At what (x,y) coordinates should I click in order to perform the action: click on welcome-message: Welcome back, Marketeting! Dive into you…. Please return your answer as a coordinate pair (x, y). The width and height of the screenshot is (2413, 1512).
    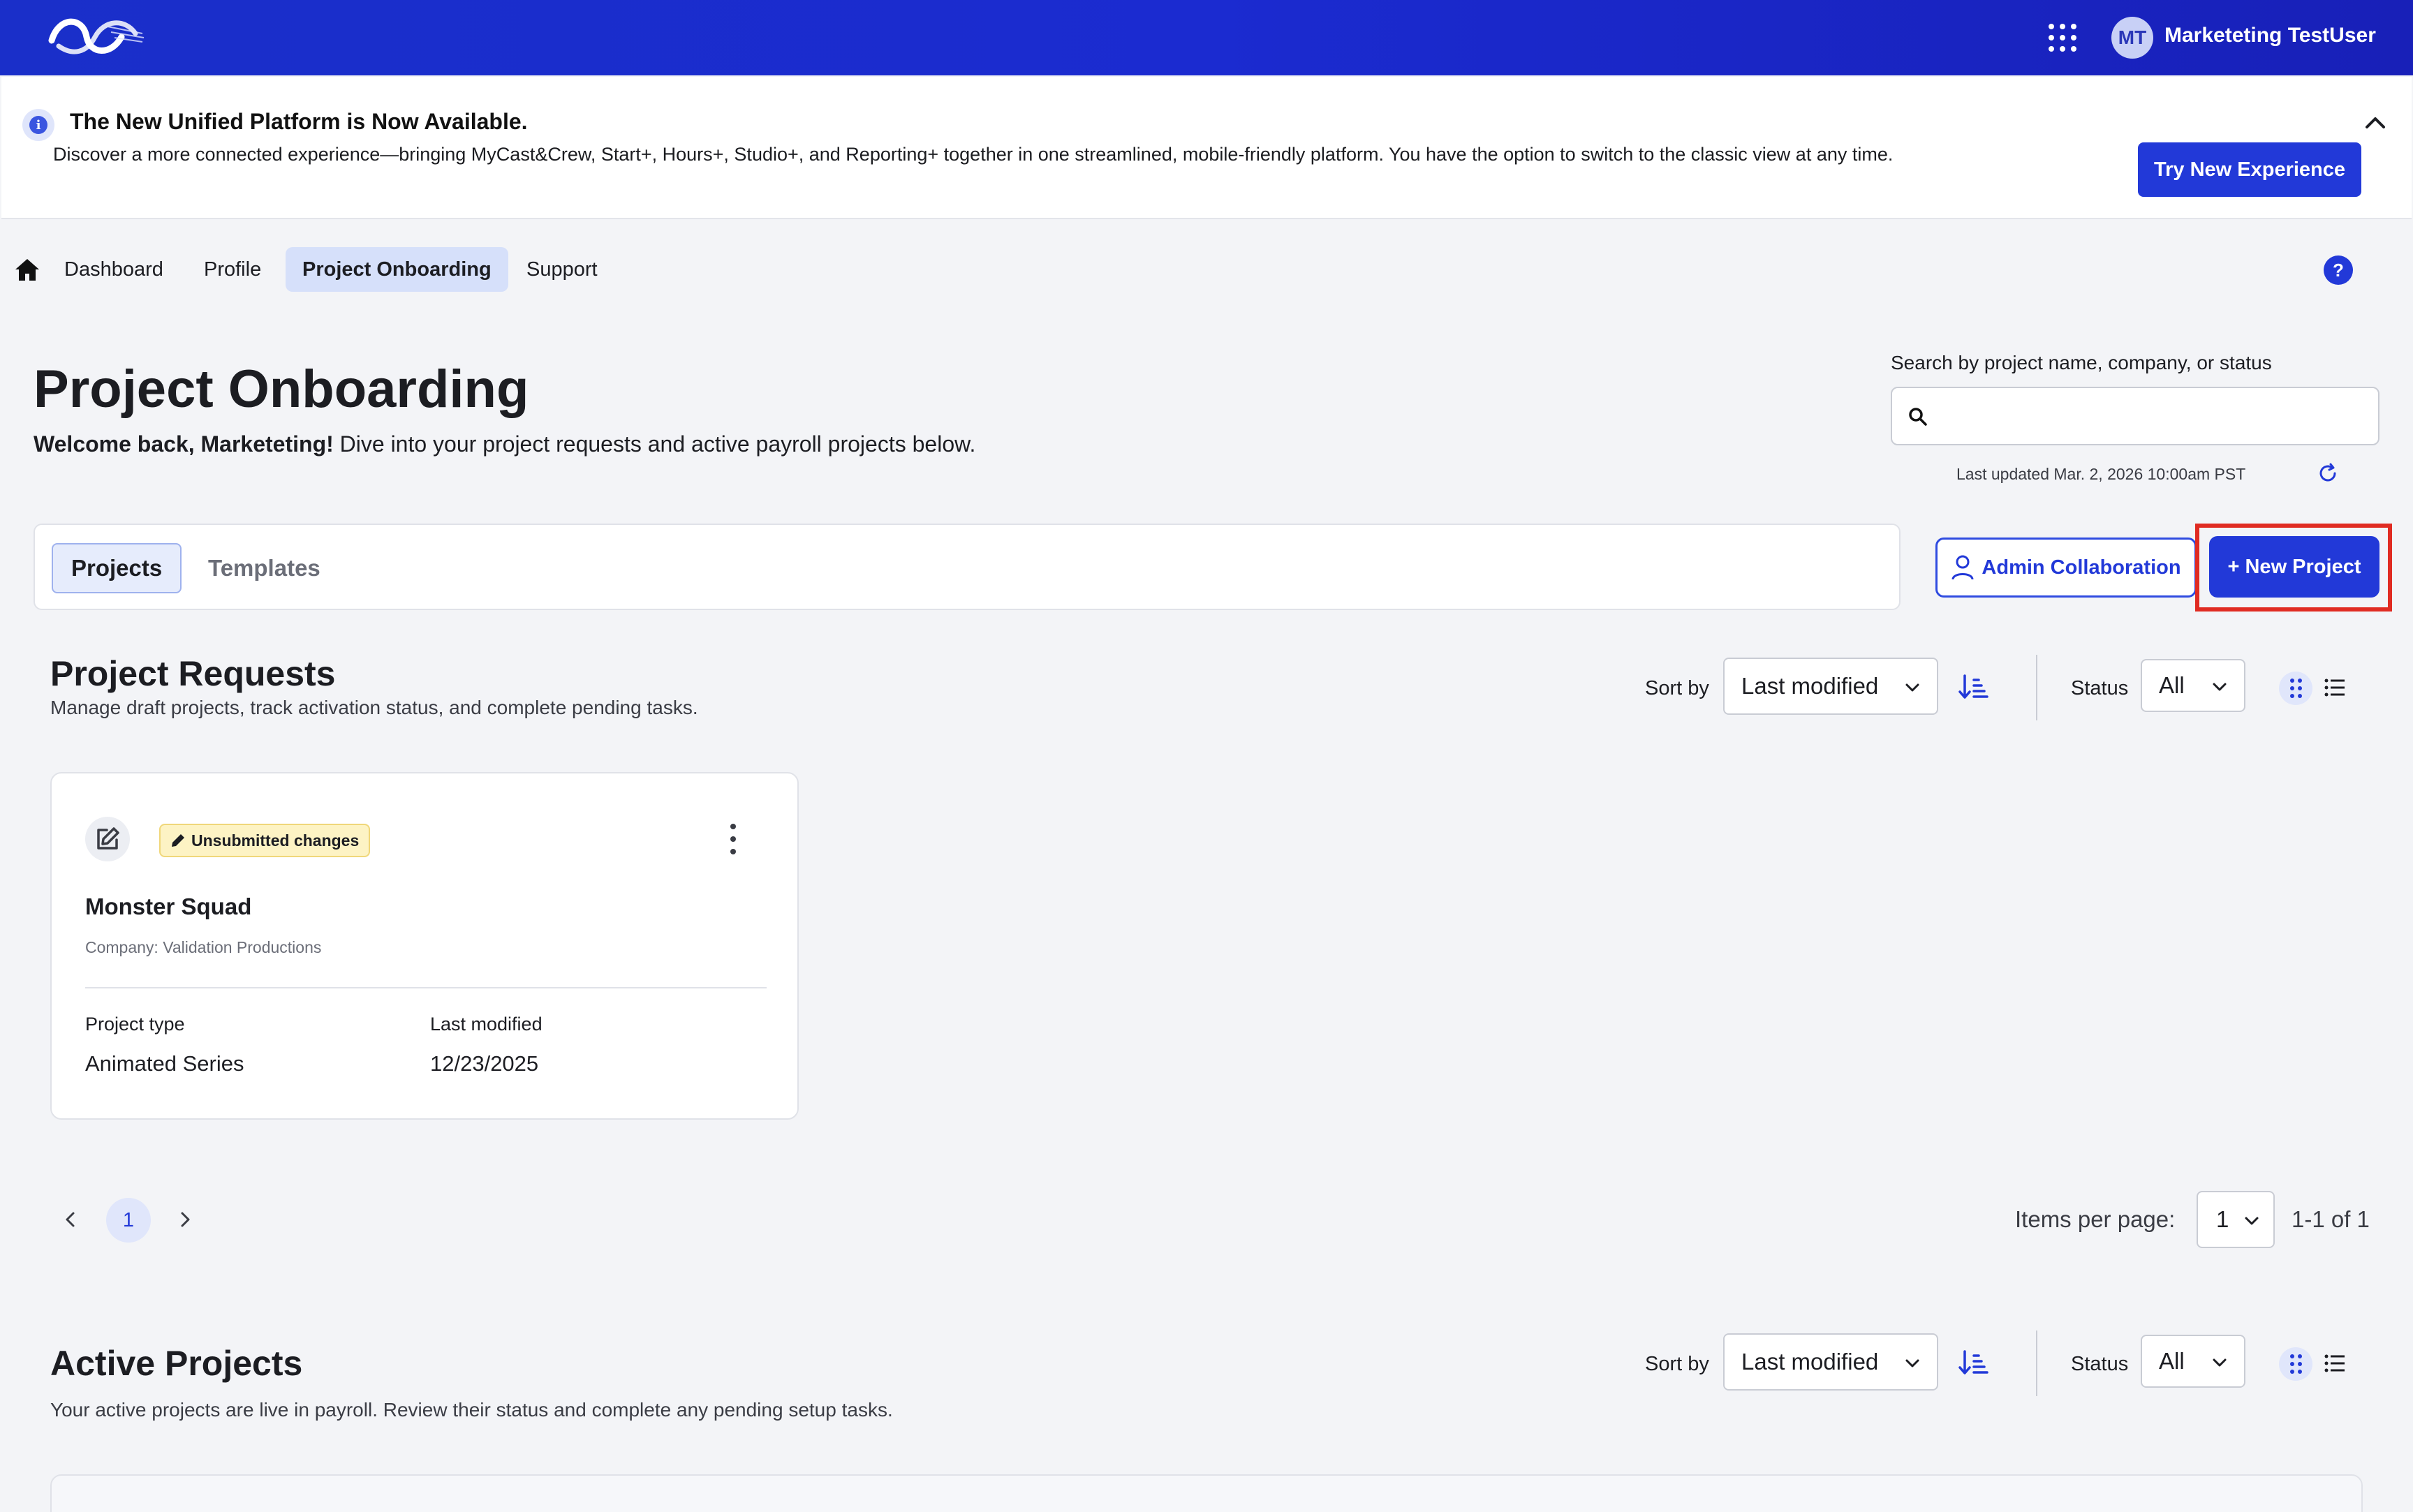
    Looking at the image, I should click on (504, 444).